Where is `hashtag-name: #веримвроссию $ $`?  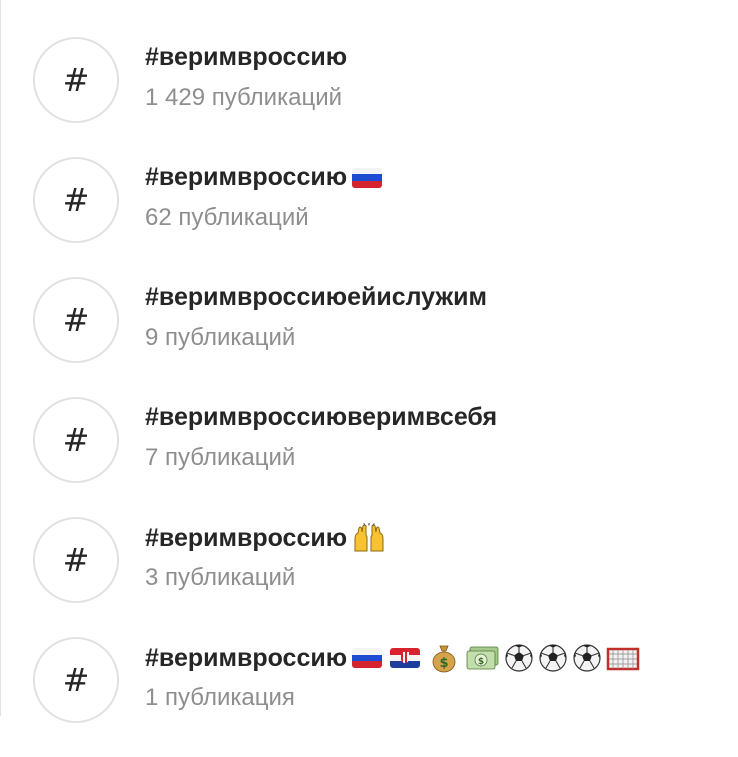
hashtag-name: #веримвроссию $ $ is located at coordinates (392, 658).